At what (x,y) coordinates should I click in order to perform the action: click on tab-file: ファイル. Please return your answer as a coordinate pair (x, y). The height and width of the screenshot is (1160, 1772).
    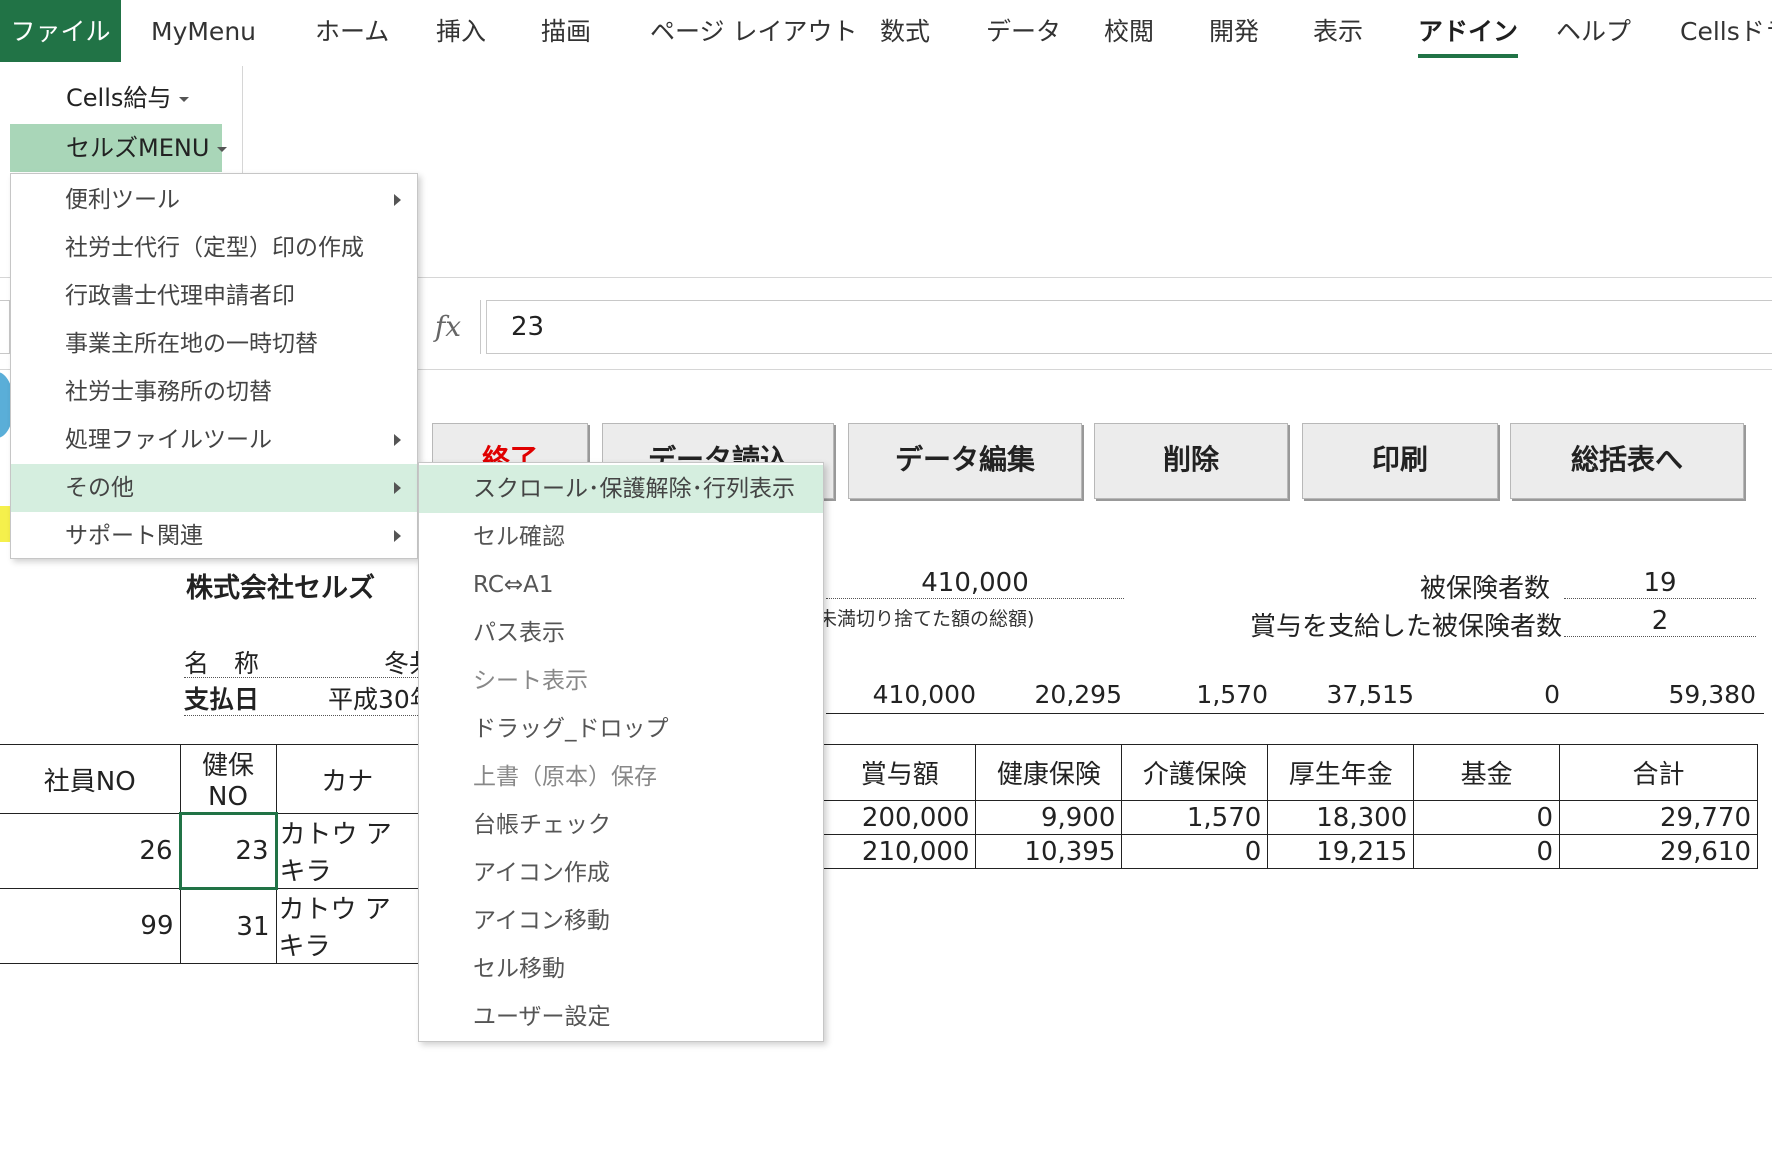
    Looking at the image, I should click on (60, 31).